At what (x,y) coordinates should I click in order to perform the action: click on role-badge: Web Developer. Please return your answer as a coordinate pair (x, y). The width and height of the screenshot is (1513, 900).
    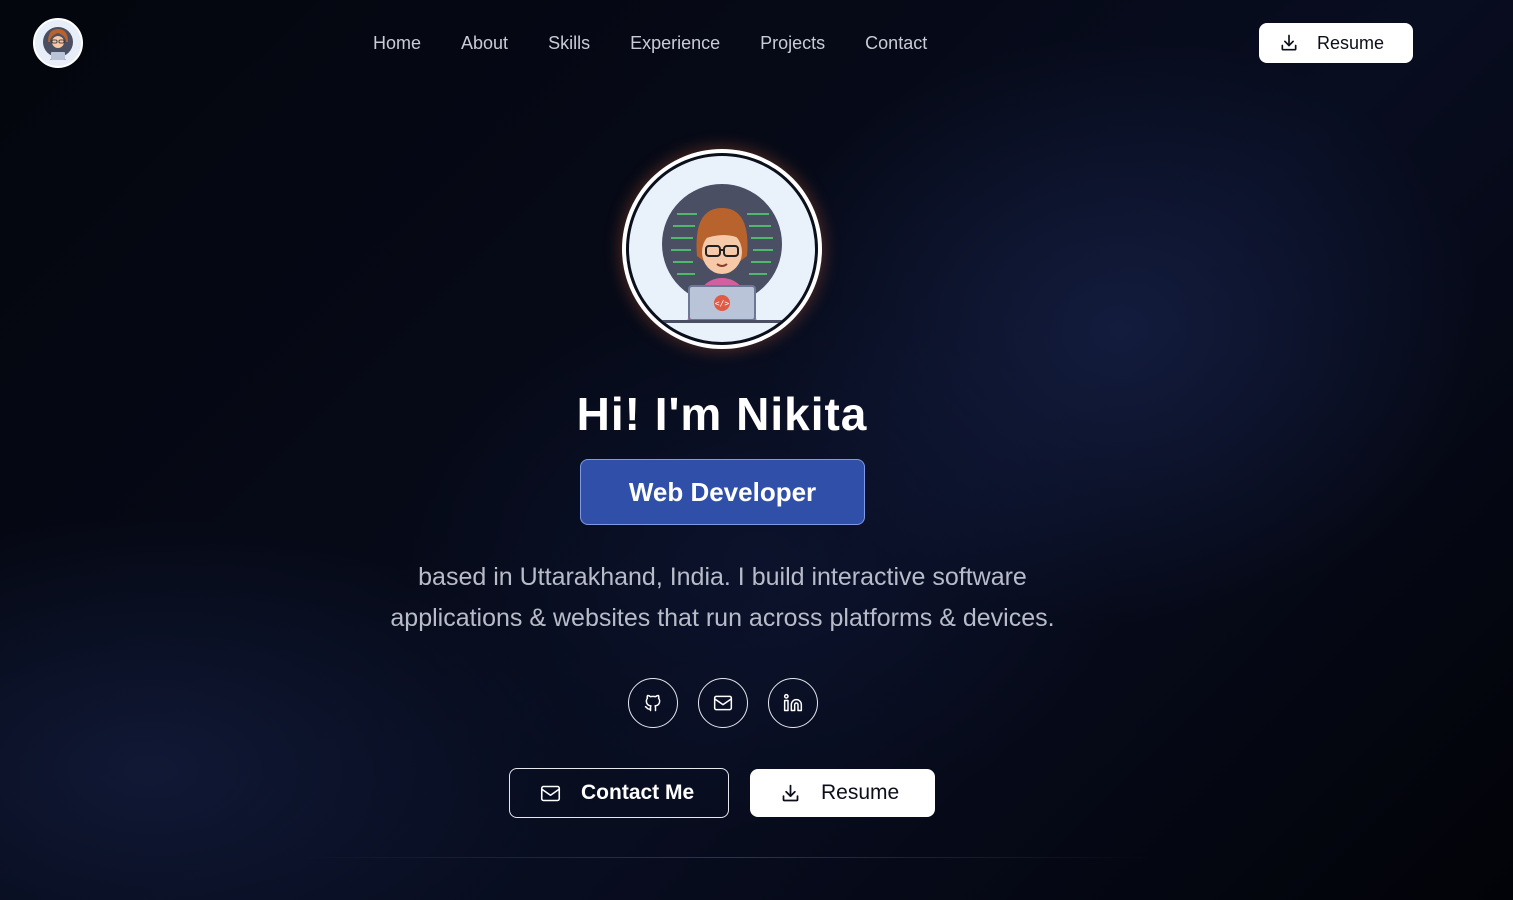
    Looking at the image, I should click on (722, 492).